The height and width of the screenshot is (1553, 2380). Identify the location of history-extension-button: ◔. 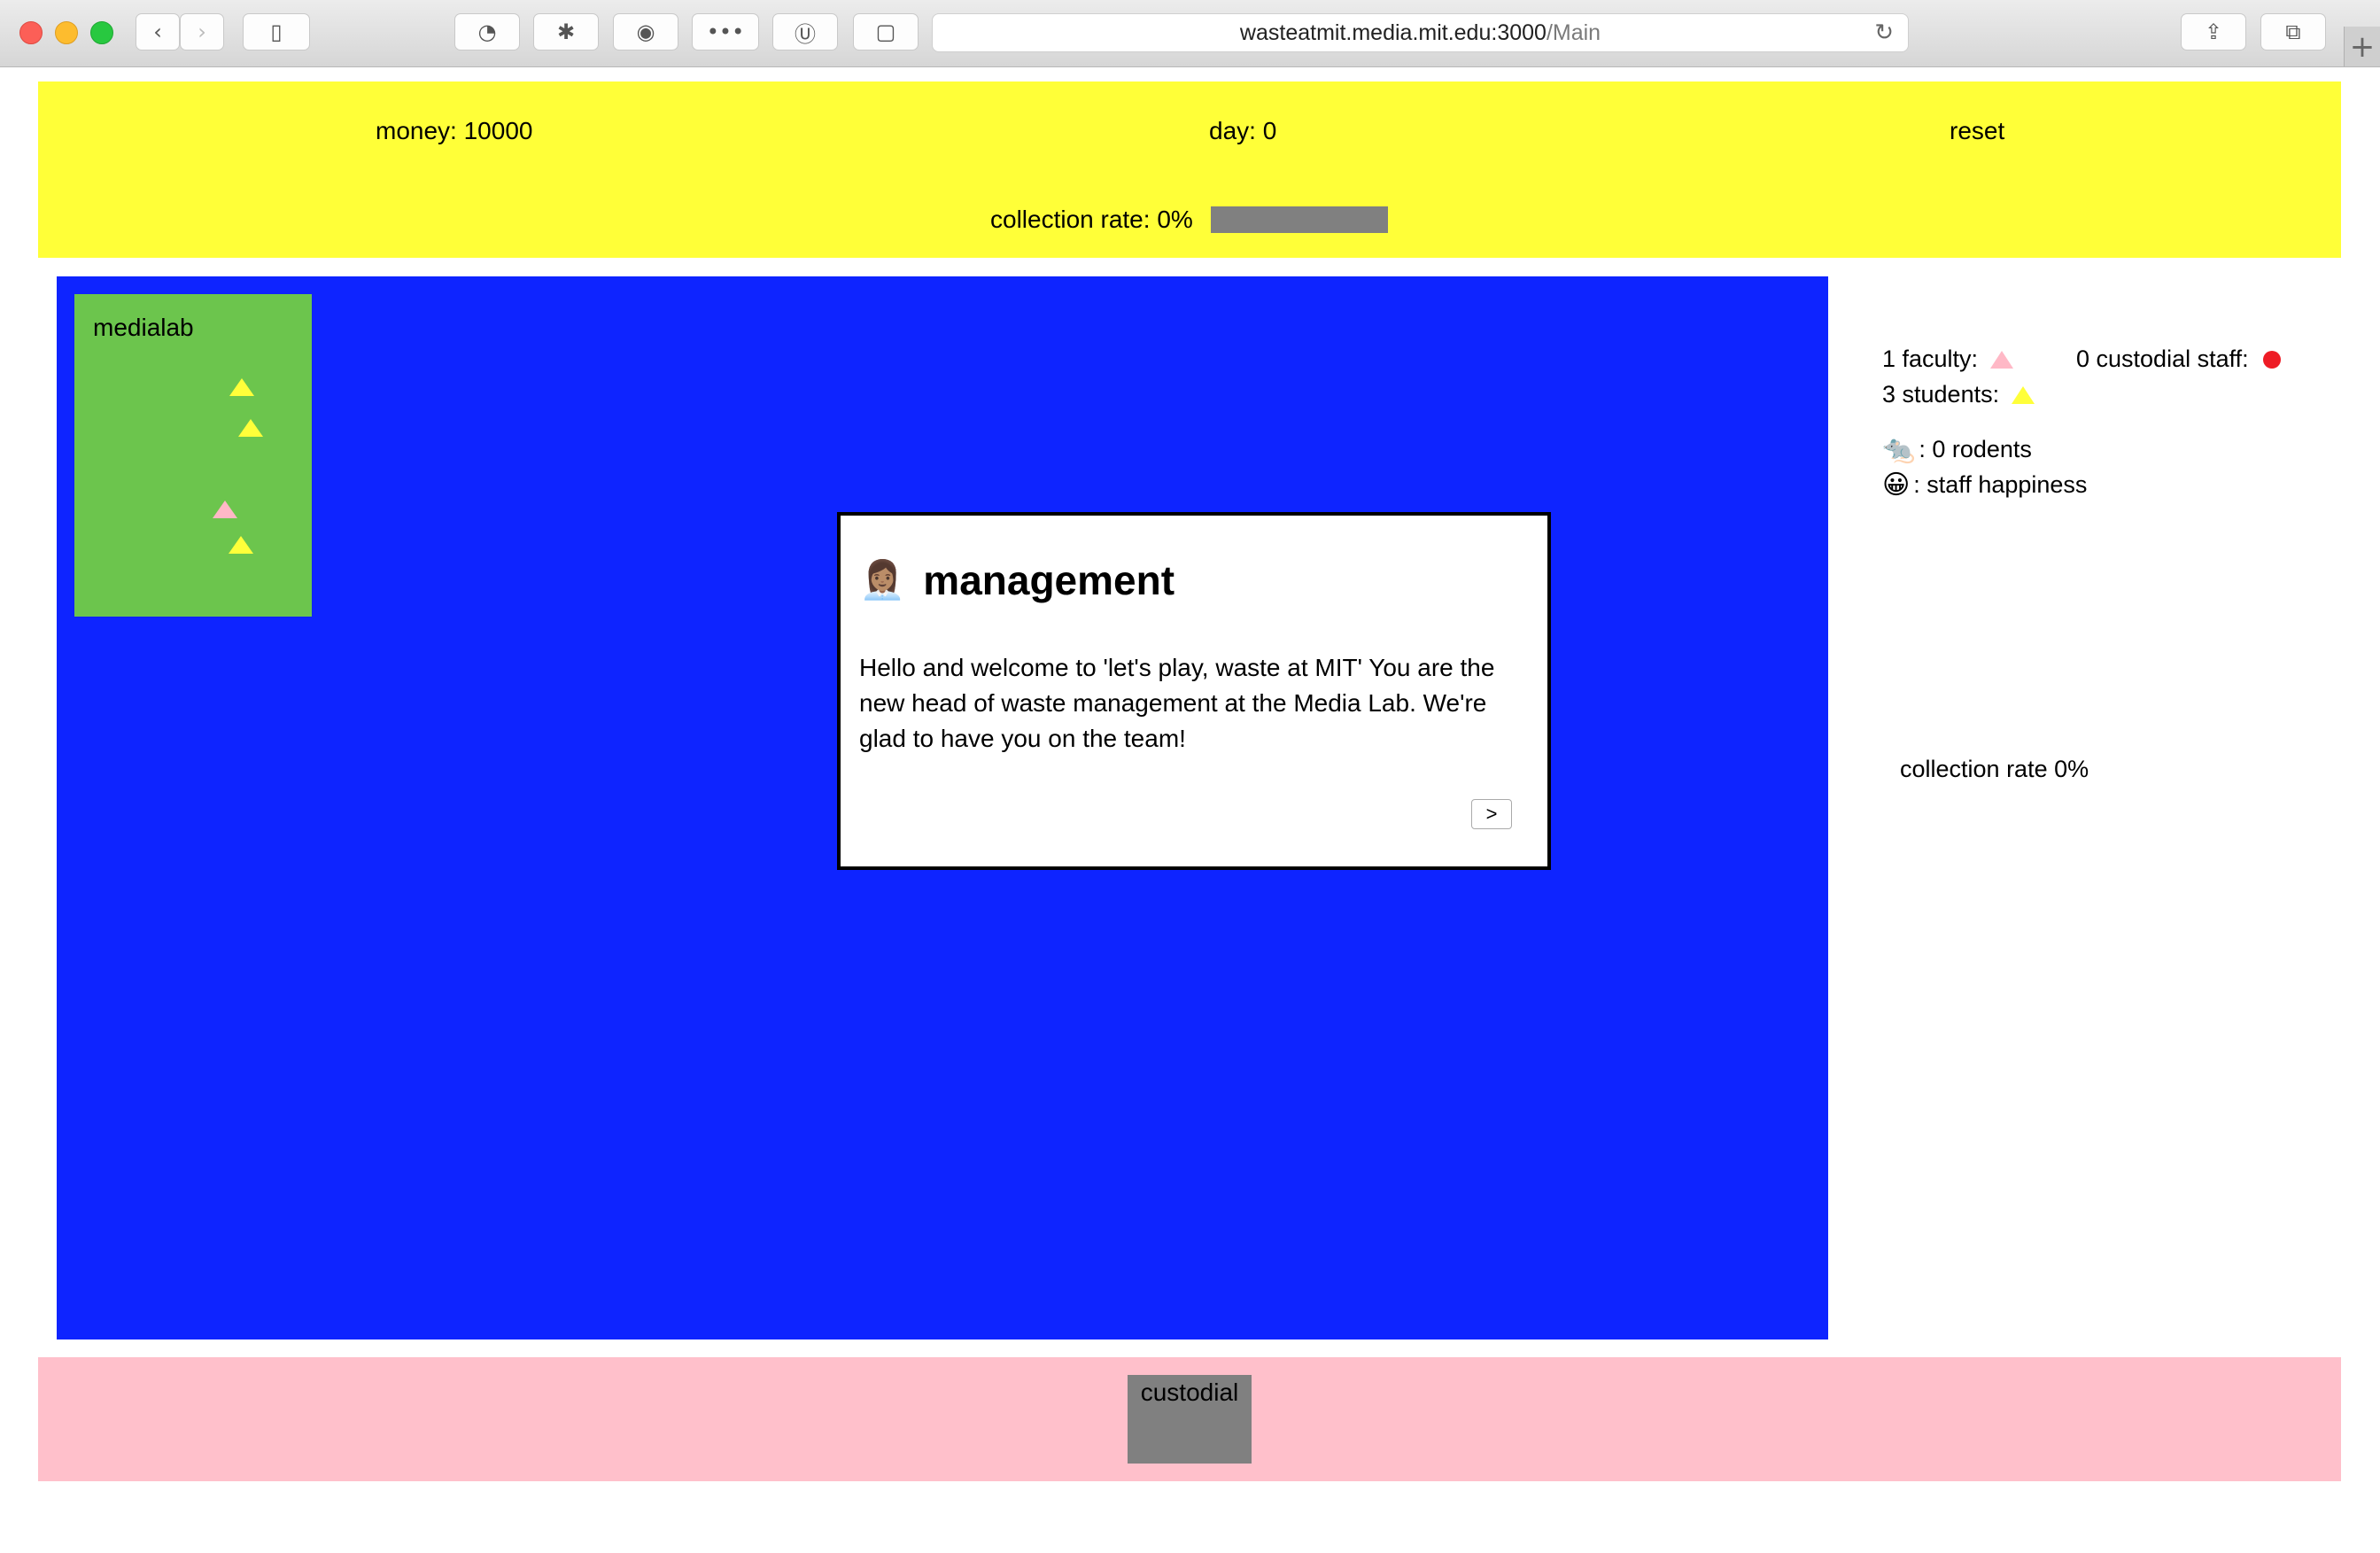
(487, 31).